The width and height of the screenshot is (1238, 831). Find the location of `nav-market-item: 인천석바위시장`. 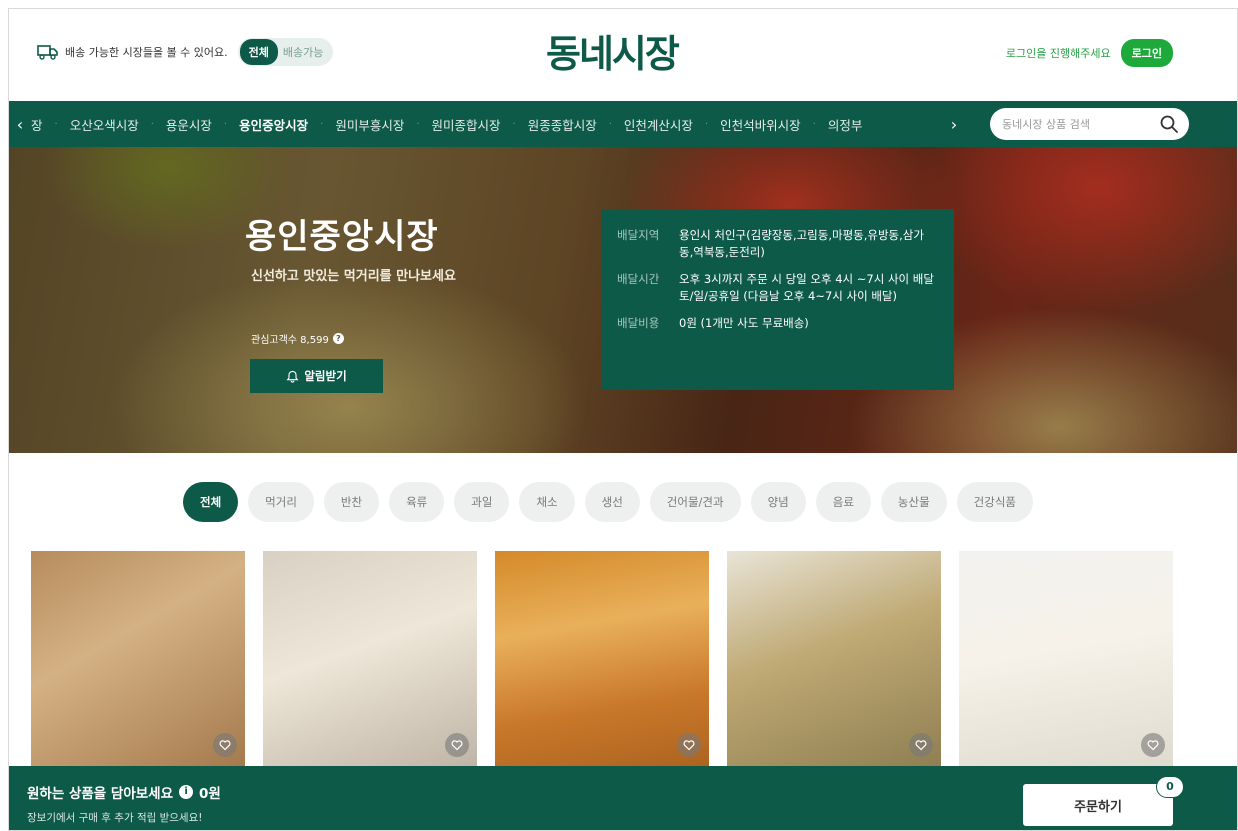

nav-market-item: 인천석바위시장 is located at coordinates (760, 124).